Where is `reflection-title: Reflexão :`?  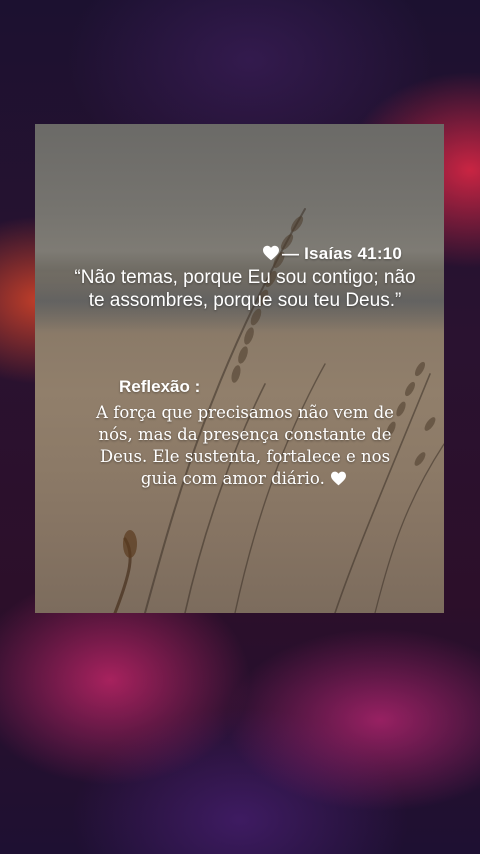 reflection-title: Reflexão : is located at coordinates (160, 386).